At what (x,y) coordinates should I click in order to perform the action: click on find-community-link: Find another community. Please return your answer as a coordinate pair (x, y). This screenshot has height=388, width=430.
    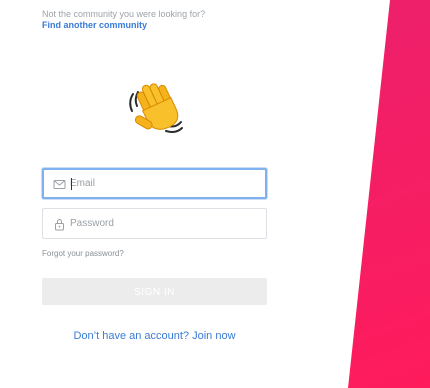
    Looking at the image, I should click on (94, 25).